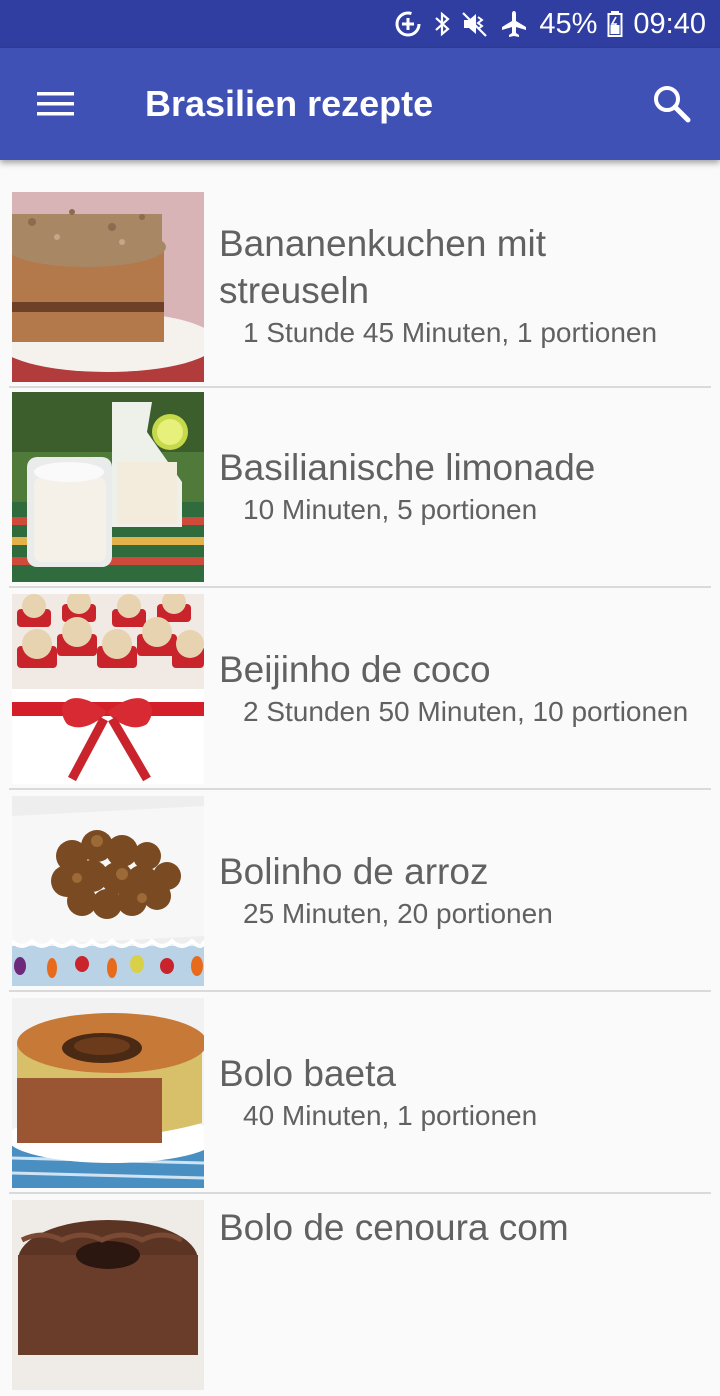  I want to click on airplane-icon, so click(514, 24).